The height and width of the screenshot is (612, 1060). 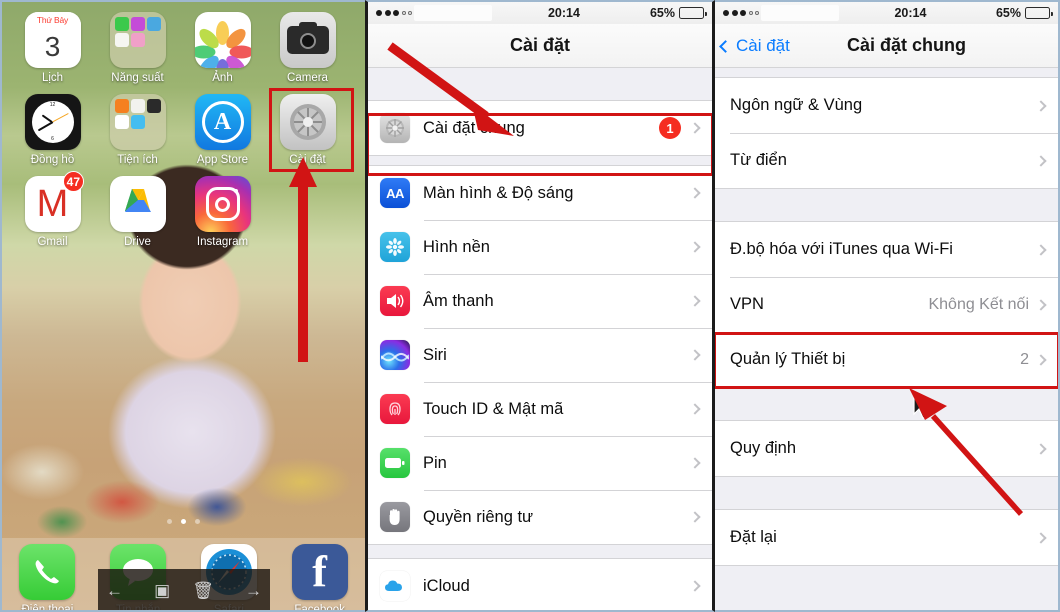 What do you see at coordinates (540, 301) in the screenshot?
I see `settings-row-am-thanh: Âm thanh` at bounding box center [540, 301].